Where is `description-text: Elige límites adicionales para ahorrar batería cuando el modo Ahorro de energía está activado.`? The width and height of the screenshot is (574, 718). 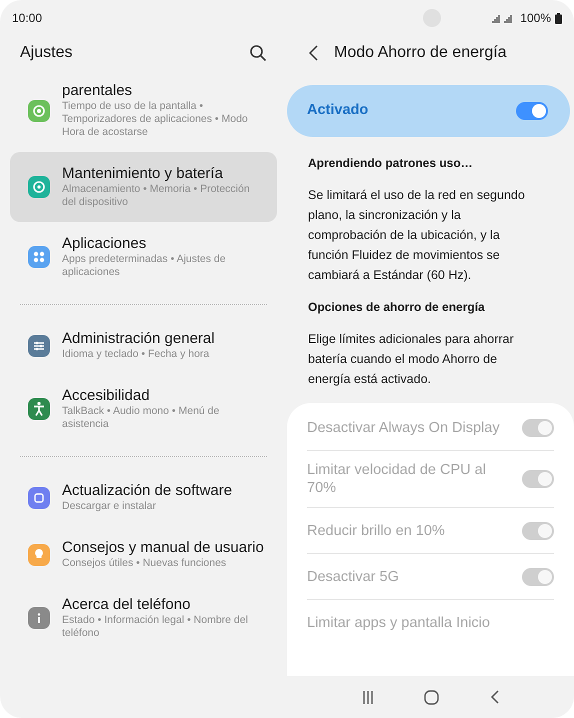 description-text: Elige límites adicionales para ahorrar batería cuando el modo Ahorro de energía está activado. is located at coordinates (411, 359).